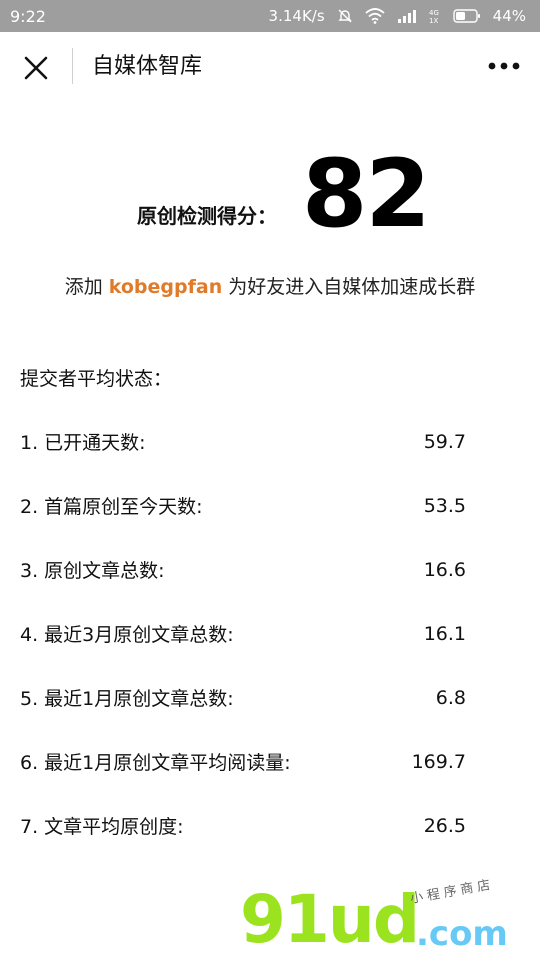 The width and height of the screenshot is (540, 960). What do you see at coordinates (243, 825) in the screenshot?
I see `stat-row: 7. 文章平均原创度: 26.5` at bounding box center [243, 825].